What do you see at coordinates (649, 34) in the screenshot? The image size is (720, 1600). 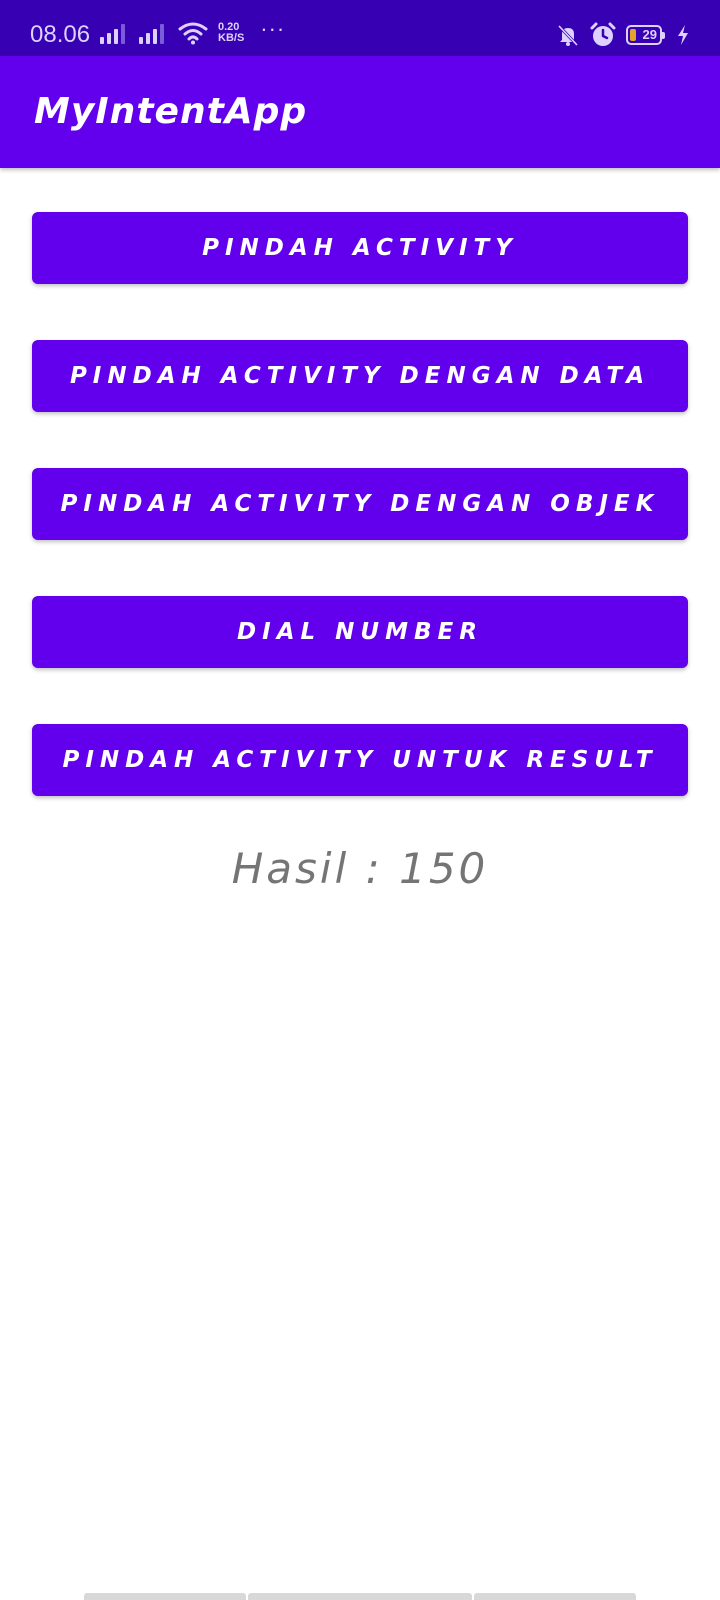 I see `battery-level: 29` at bounding box center [649, 34].